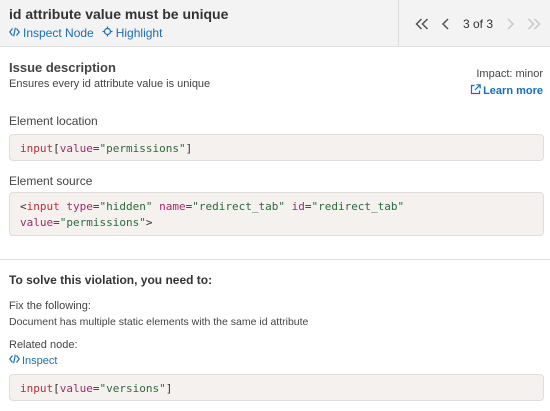 The height and width of the screenshot is (411, 550). Describe the element at coordinates (275, 259) in the screenshot. I see `section-divider` at that location.